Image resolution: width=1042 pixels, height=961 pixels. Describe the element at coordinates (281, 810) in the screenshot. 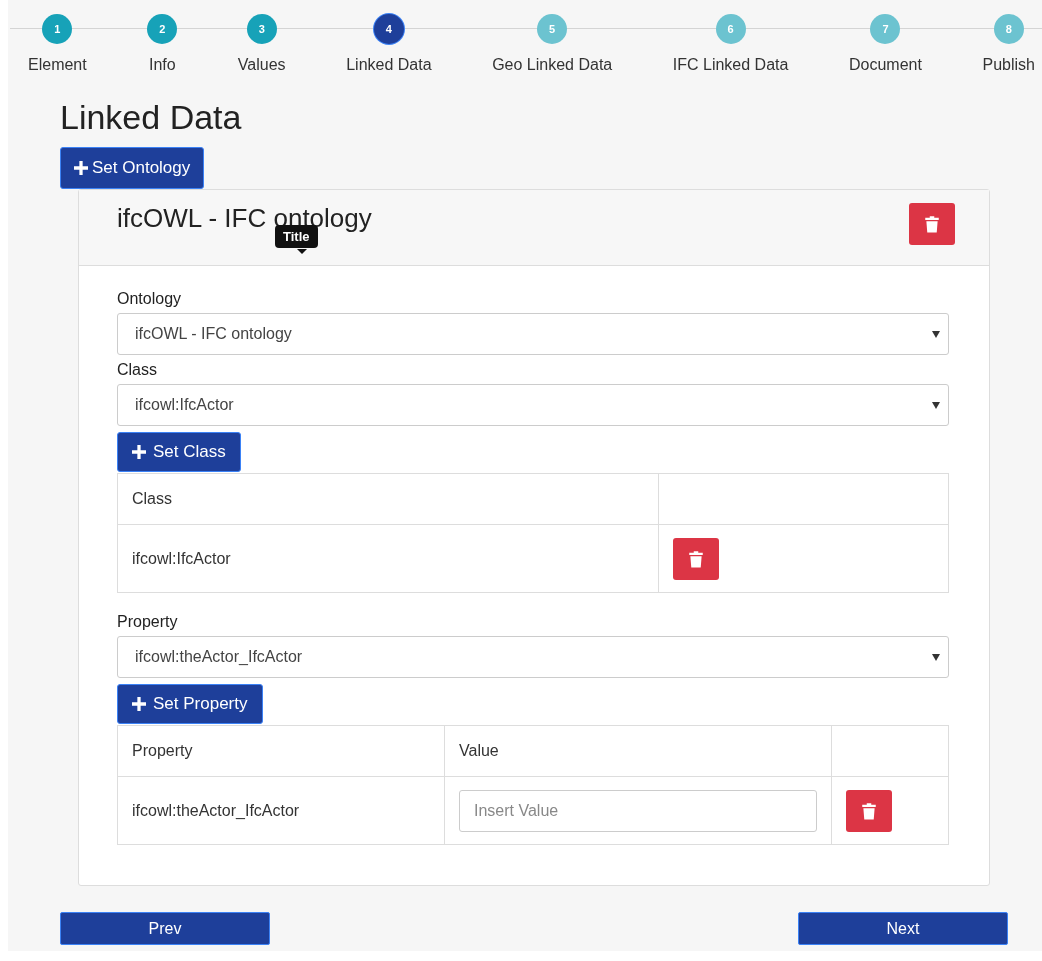

I see `table-cell: ifcowl:theActor_IfcActor` at that location.